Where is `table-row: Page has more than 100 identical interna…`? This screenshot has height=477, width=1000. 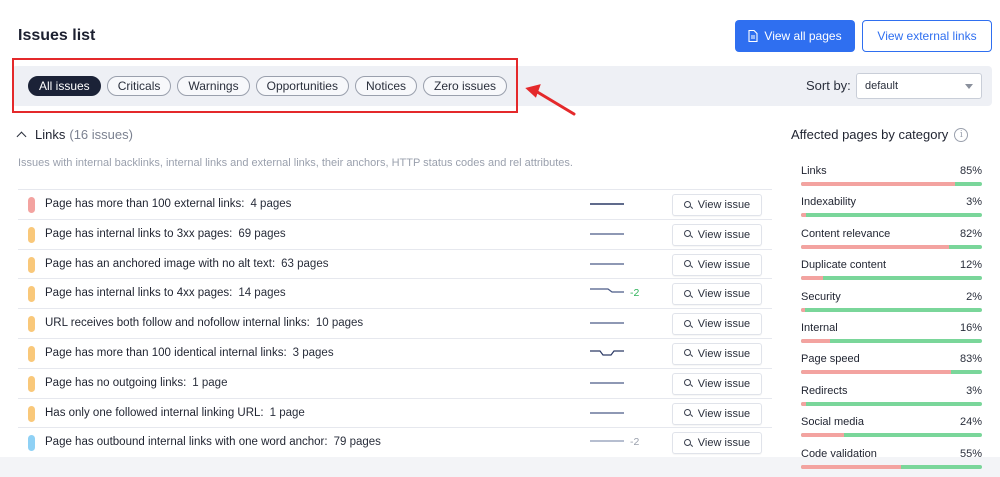 table-row: Page has more than 100 identical interna… is located at coordinates (395, 352).